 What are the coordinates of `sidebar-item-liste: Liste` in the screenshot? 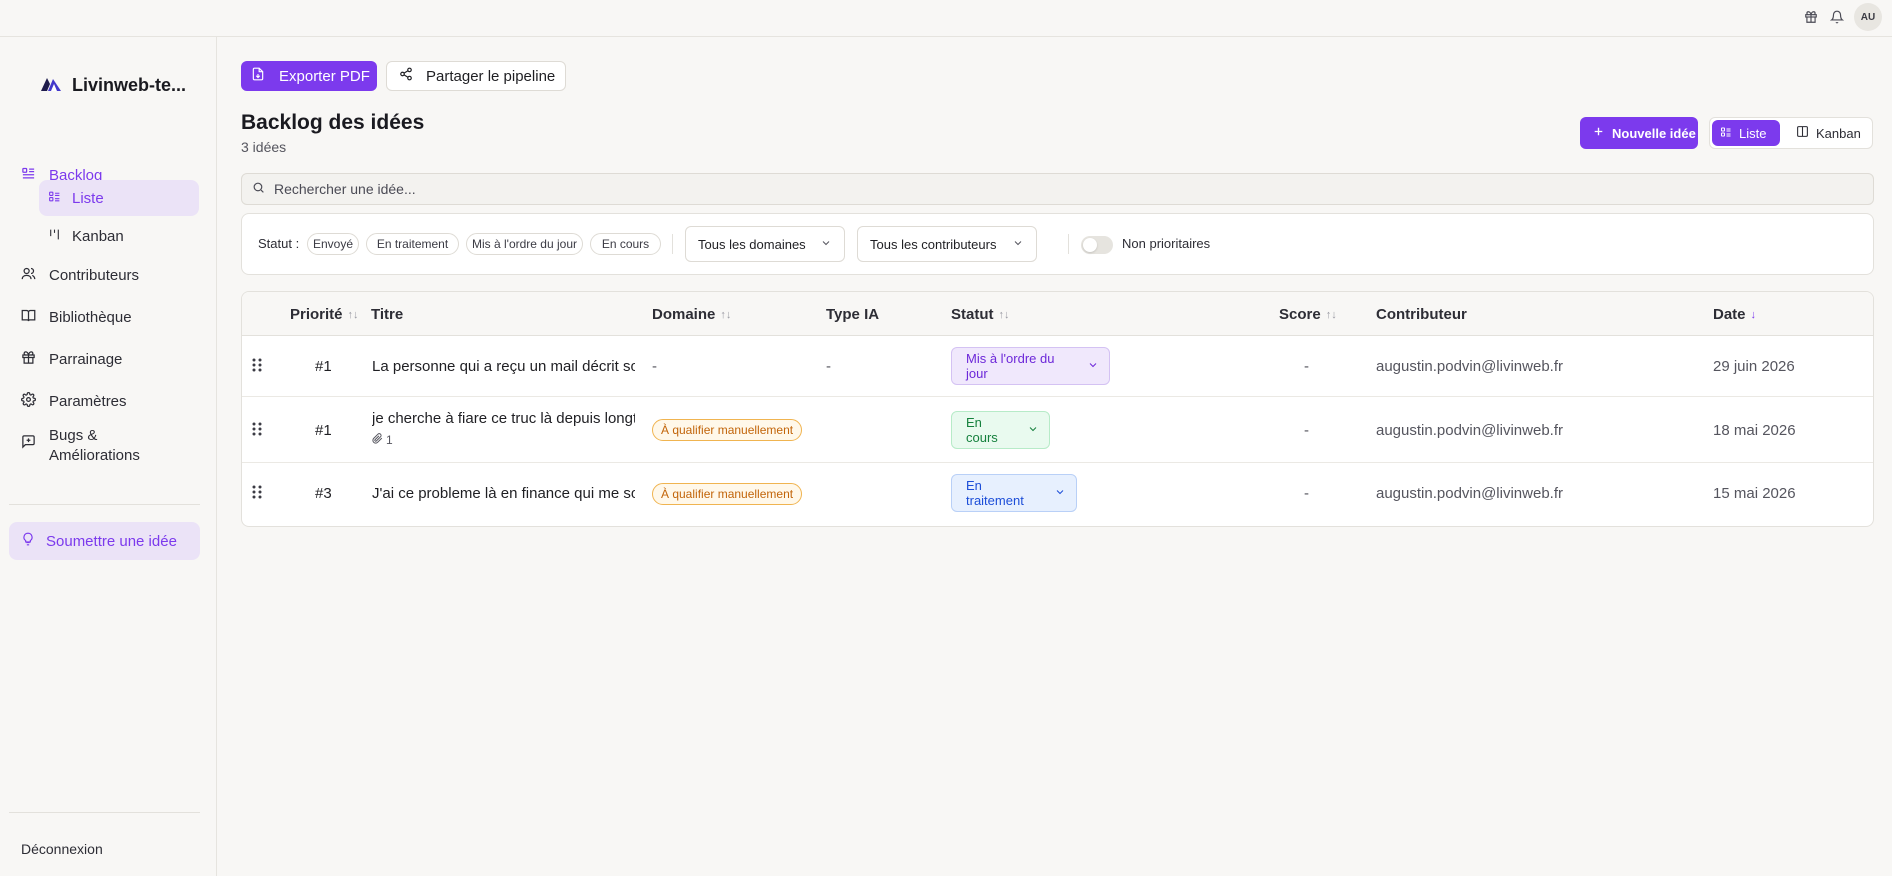 It's located at (119, 198).